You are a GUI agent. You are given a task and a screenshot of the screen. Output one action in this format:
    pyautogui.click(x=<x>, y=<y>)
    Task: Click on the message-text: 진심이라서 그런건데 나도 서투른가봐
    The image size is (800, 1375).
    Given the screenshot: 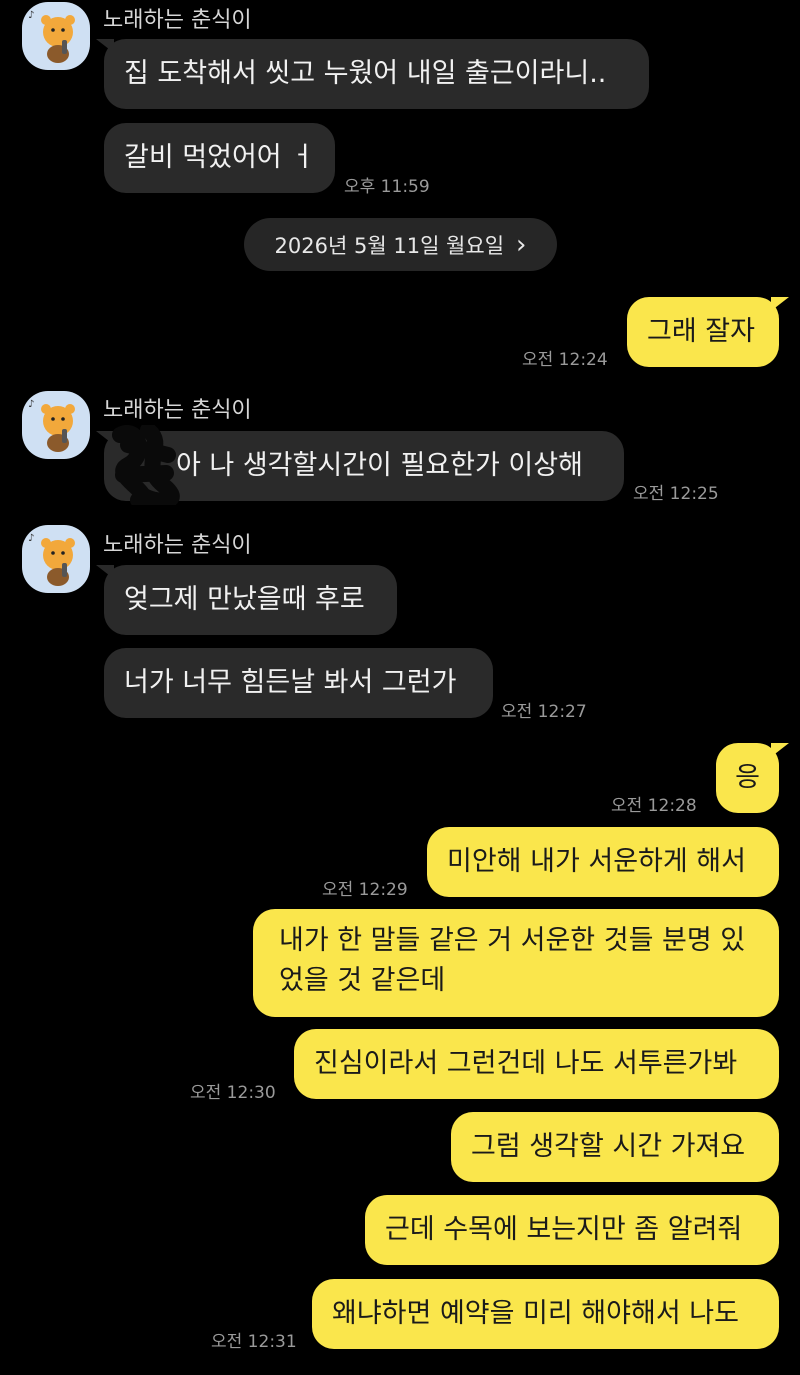 What is the action you would take?
    pyautogui.click(x=526, y=1063)
    